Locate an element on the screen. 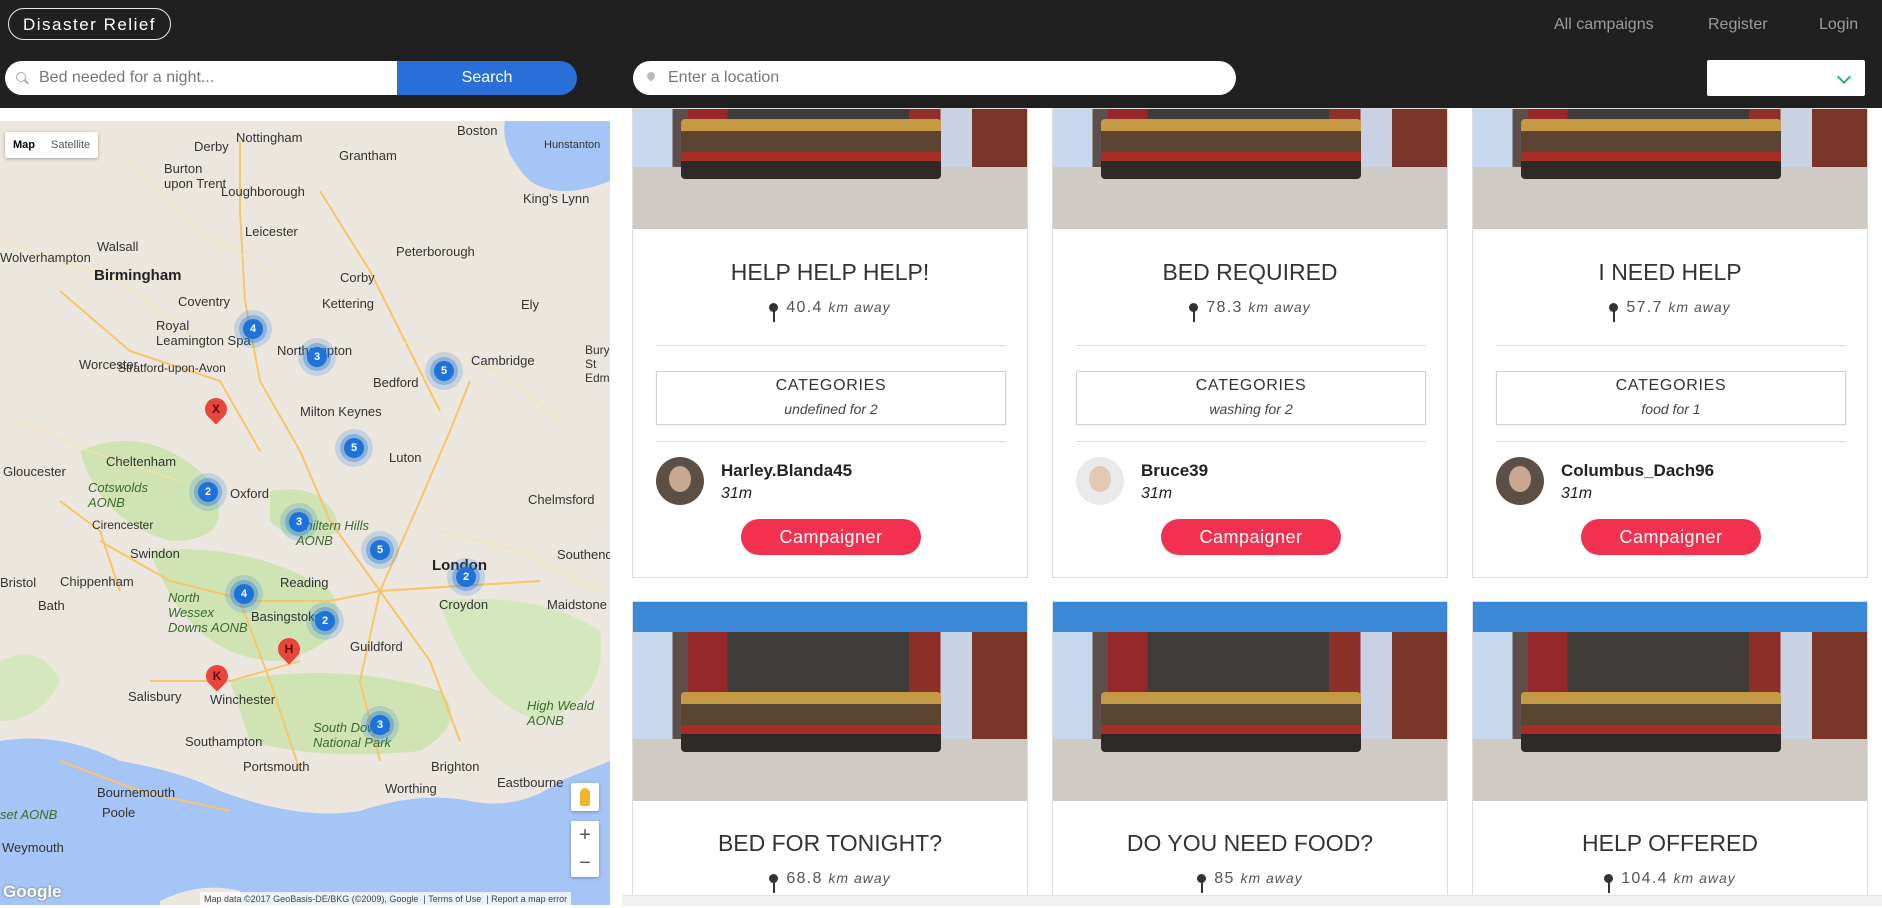 The height and width of the screenshot is (908, 1882). map-report-link: Report a map error is located at coordinates (529, 899).